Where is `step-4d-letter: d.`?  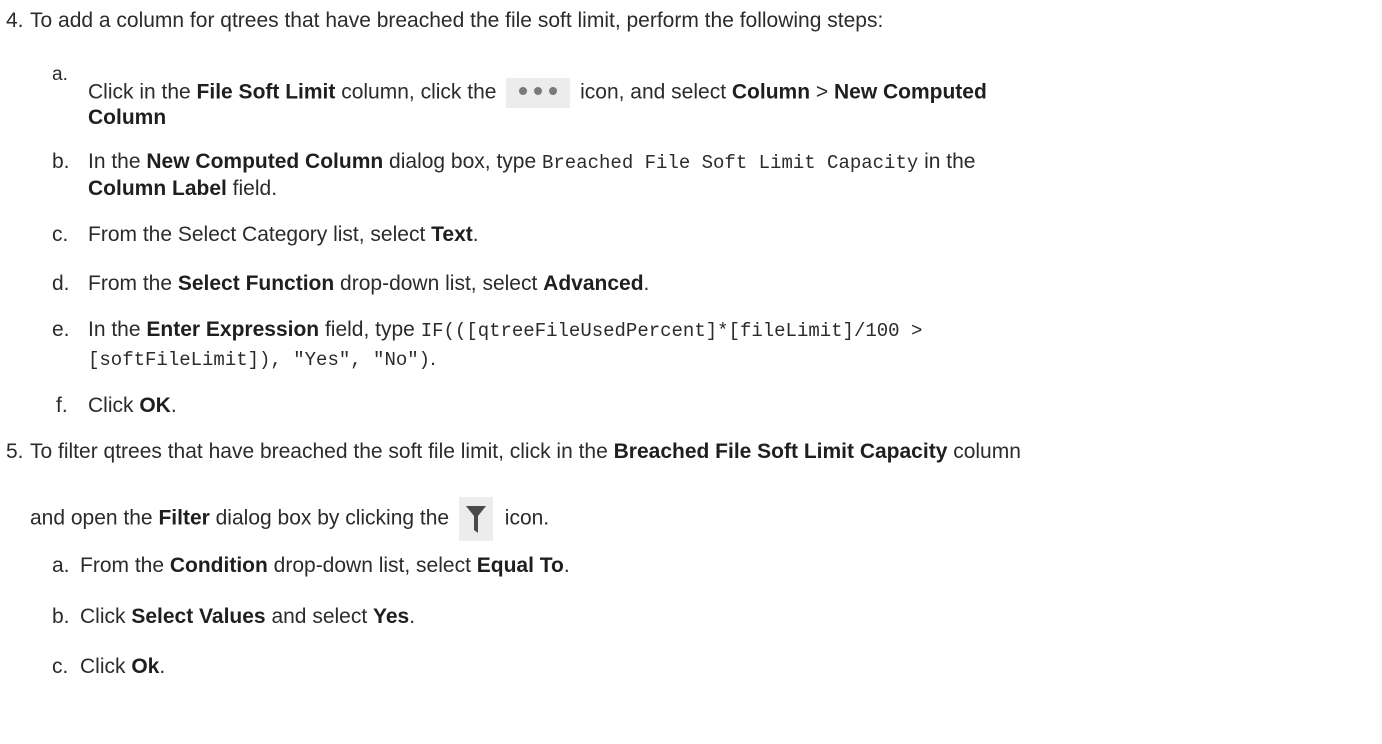 step-4d-letter: d. is located at coordinates (61, 283).